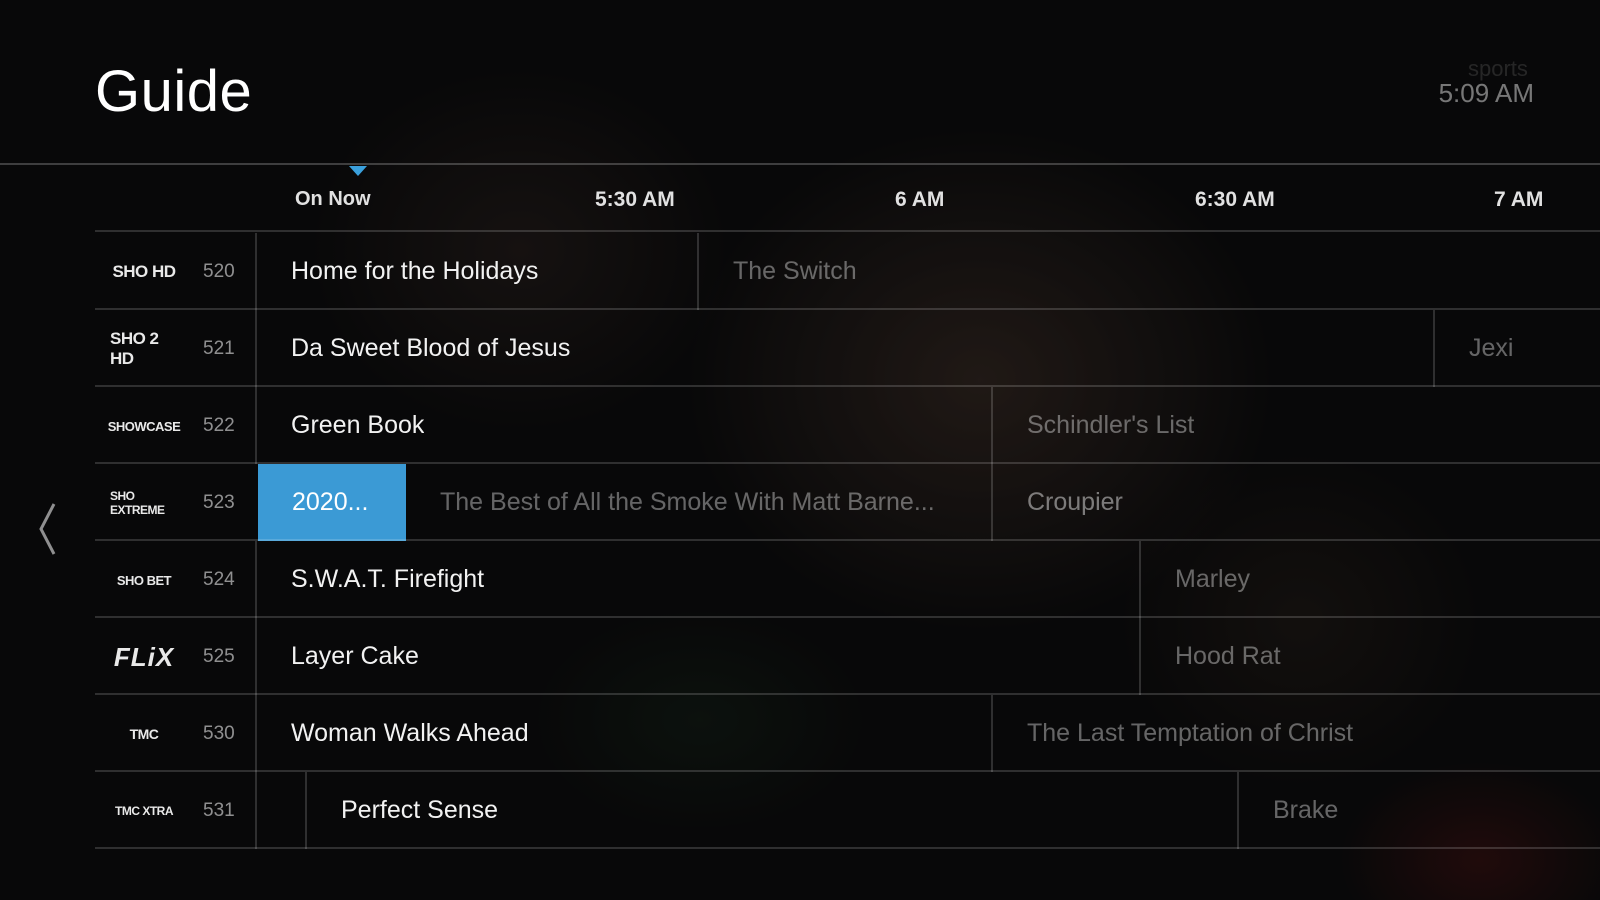 This screenshot has width=1600, height=900. What do you see at coordinates (219, 579) in the screenshot?
I see `channel-number: 524` at bounding box center [219, 579].